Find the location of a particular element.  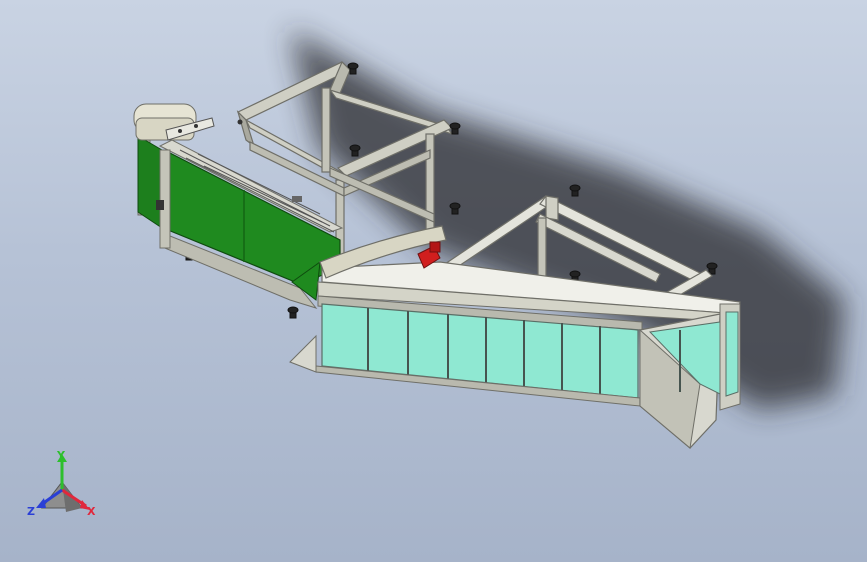

triad-x-label: X is located at coordinates (91, 511).